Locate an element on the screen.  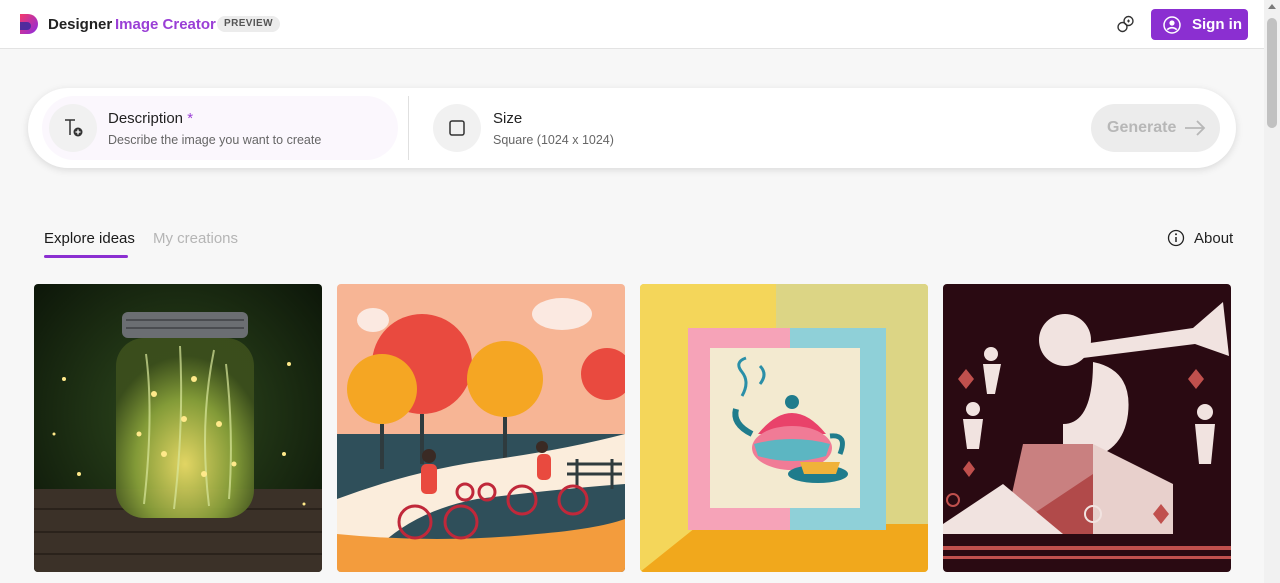
active-tab-indicator is located at coordinates (86, 256).